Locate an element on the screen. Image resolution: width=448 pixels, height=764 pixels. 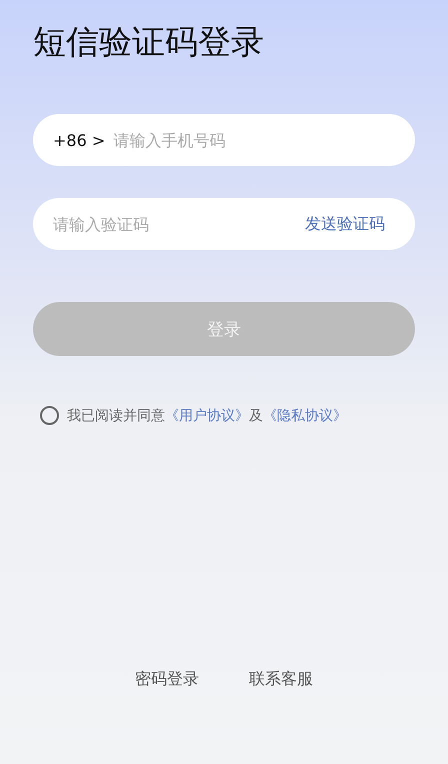
phone-field: +86 > 请输入手机号码 is located at coordinates (224, 140).